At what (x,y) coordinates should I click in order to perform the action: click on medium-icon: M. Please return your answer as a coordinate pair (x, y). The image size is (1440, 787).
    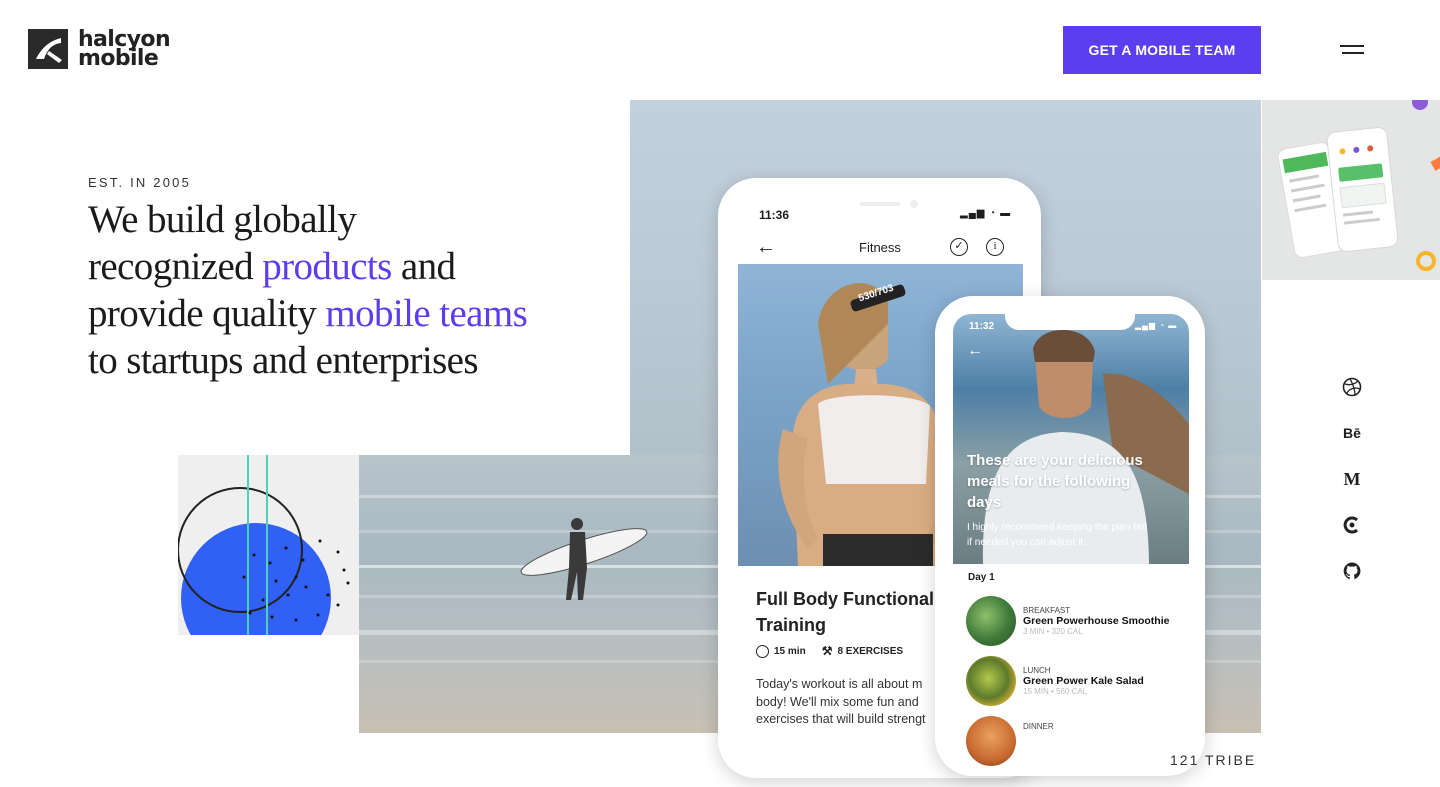
    Looking at the image, I should click on (1352, 479).